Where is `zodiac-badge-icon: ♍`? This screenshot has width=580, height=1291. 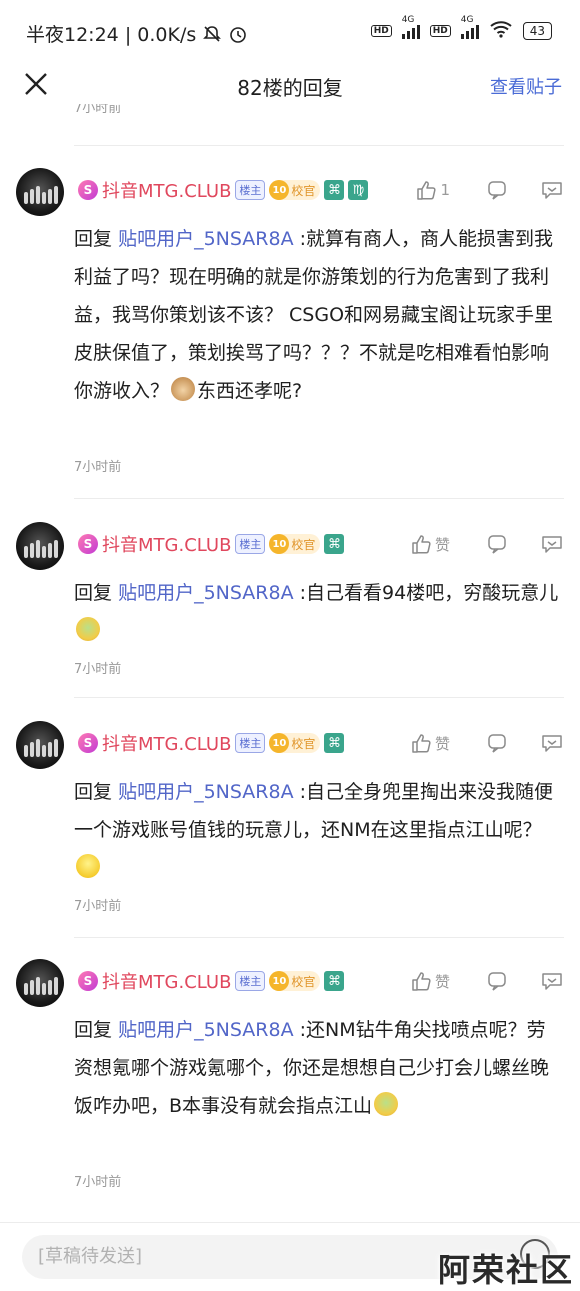 zodiac-badge-icon: ♍ is located at coordinates (358, 190).